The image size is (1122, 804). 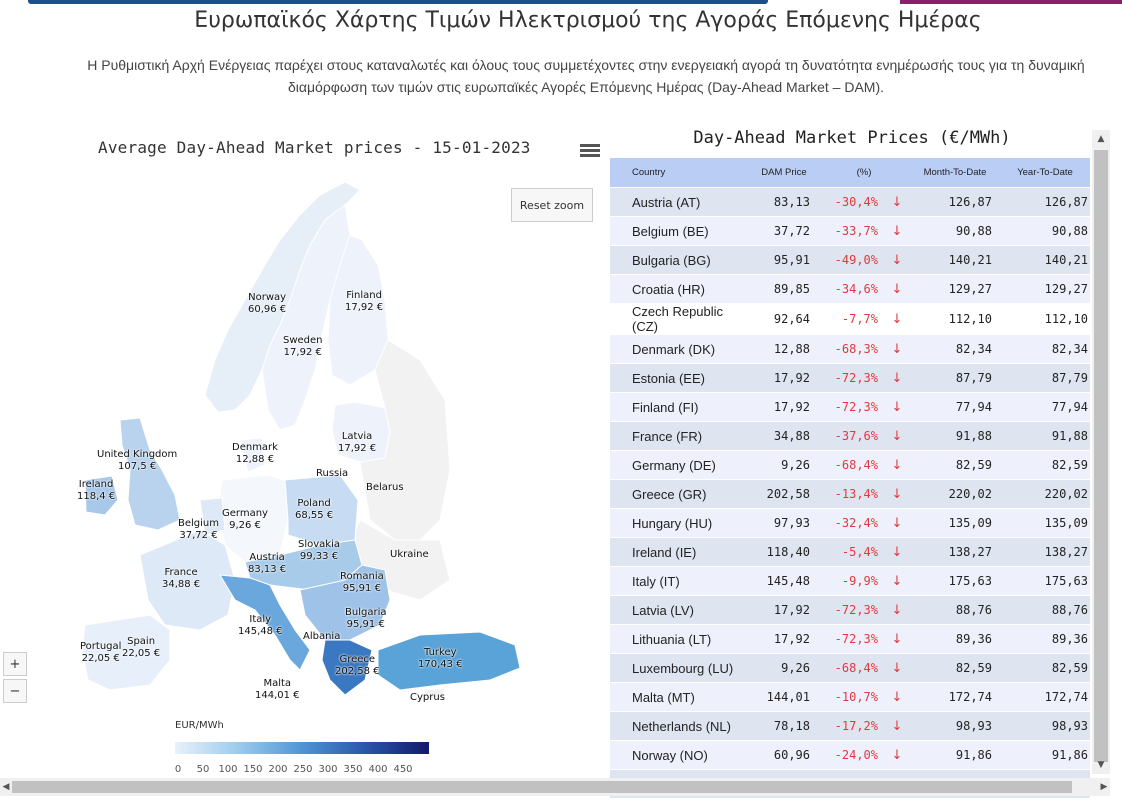 I want to click on cell-month-to-date: 126,87, so click(x=955, y=202).